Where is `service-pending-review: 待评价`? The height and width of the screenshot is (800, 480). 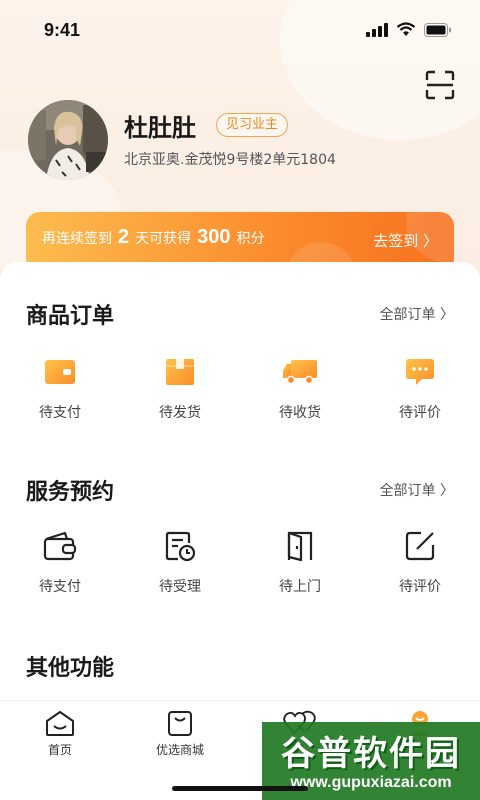 service-pending-review: 待评价 is located at coordinates (420, 562).